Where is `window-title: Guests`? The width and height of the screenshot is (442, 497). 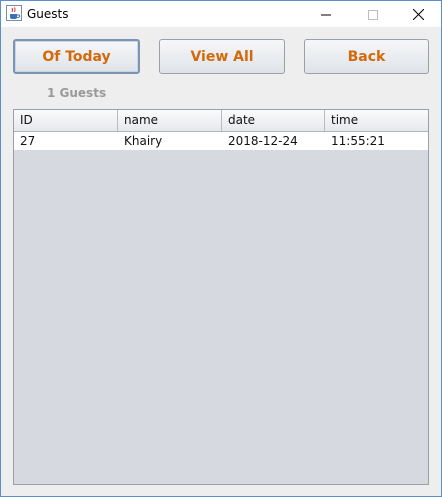
window-title: Guests is located at coordinates (48, 14).